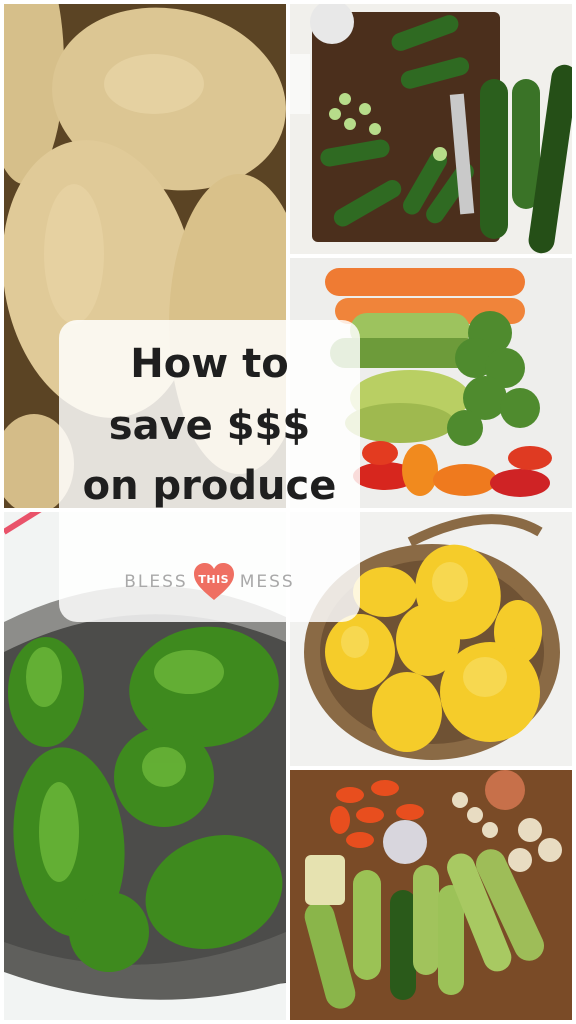  Describe the element at coordinates (267, 582) in the screenshot. I see `logo-text-right: MESS` at that location.